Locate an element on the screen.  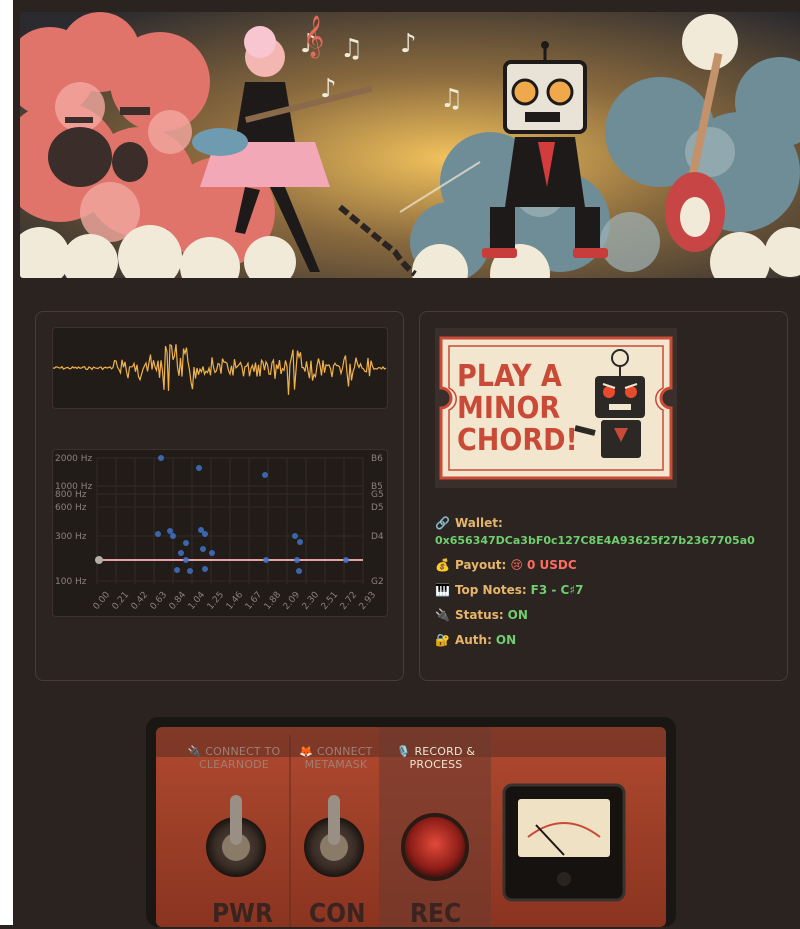
connect-clearnode-label: CONNECT TO CLEARNODE is located at coordinates (239, 758).